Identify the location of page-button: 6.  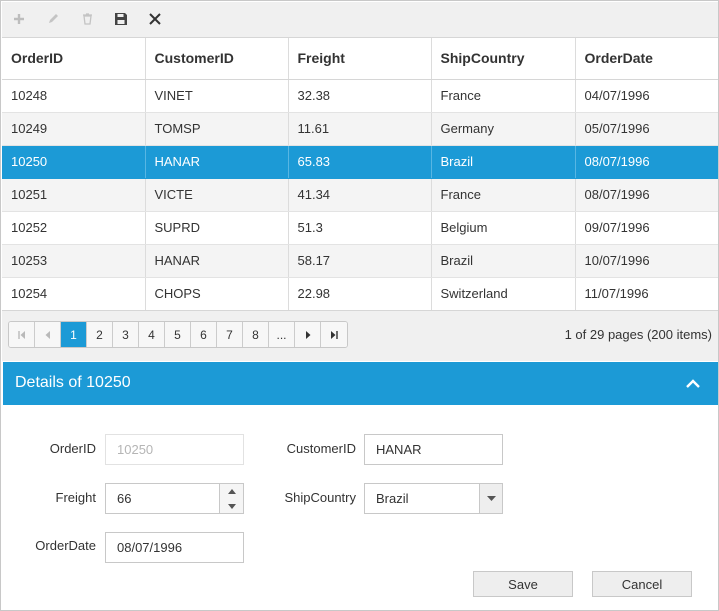
(204, 334).